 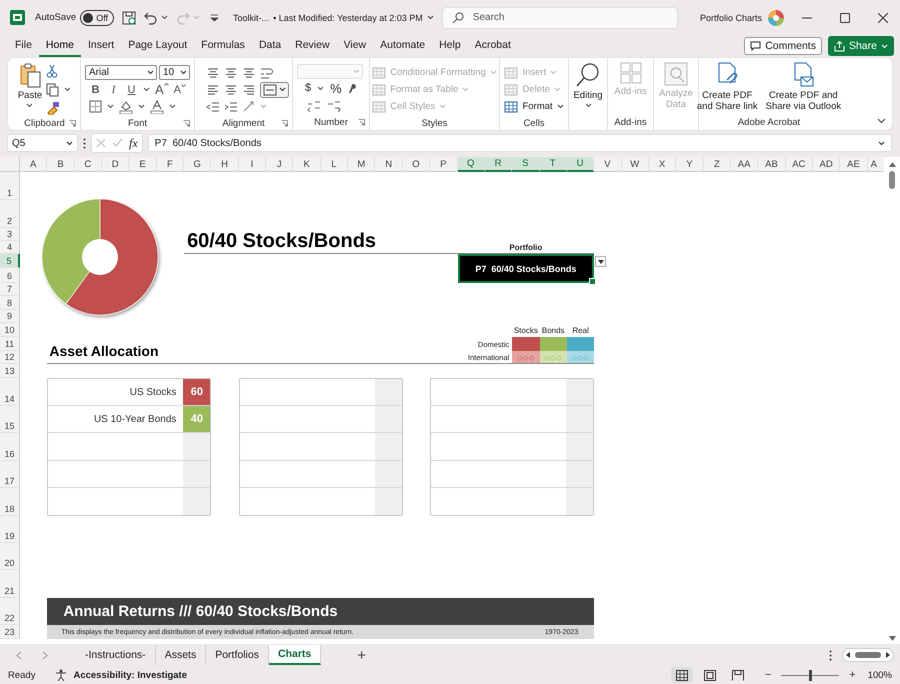 I want to click on ribbon-tab: View, so click(x=355, y=46).